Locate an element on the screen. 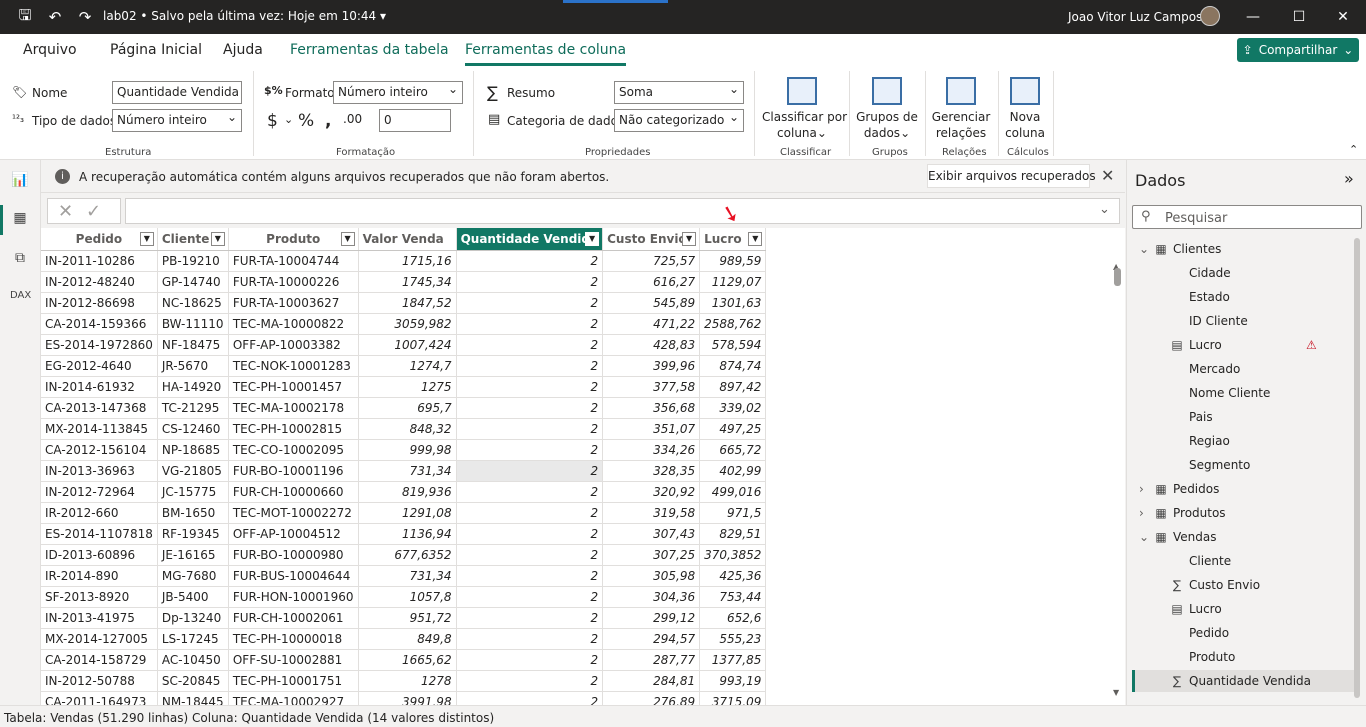 The width and height of the screenshot is (1366, 727). table-cell: ID-2013-60896 is located at coordinates (99, 555).